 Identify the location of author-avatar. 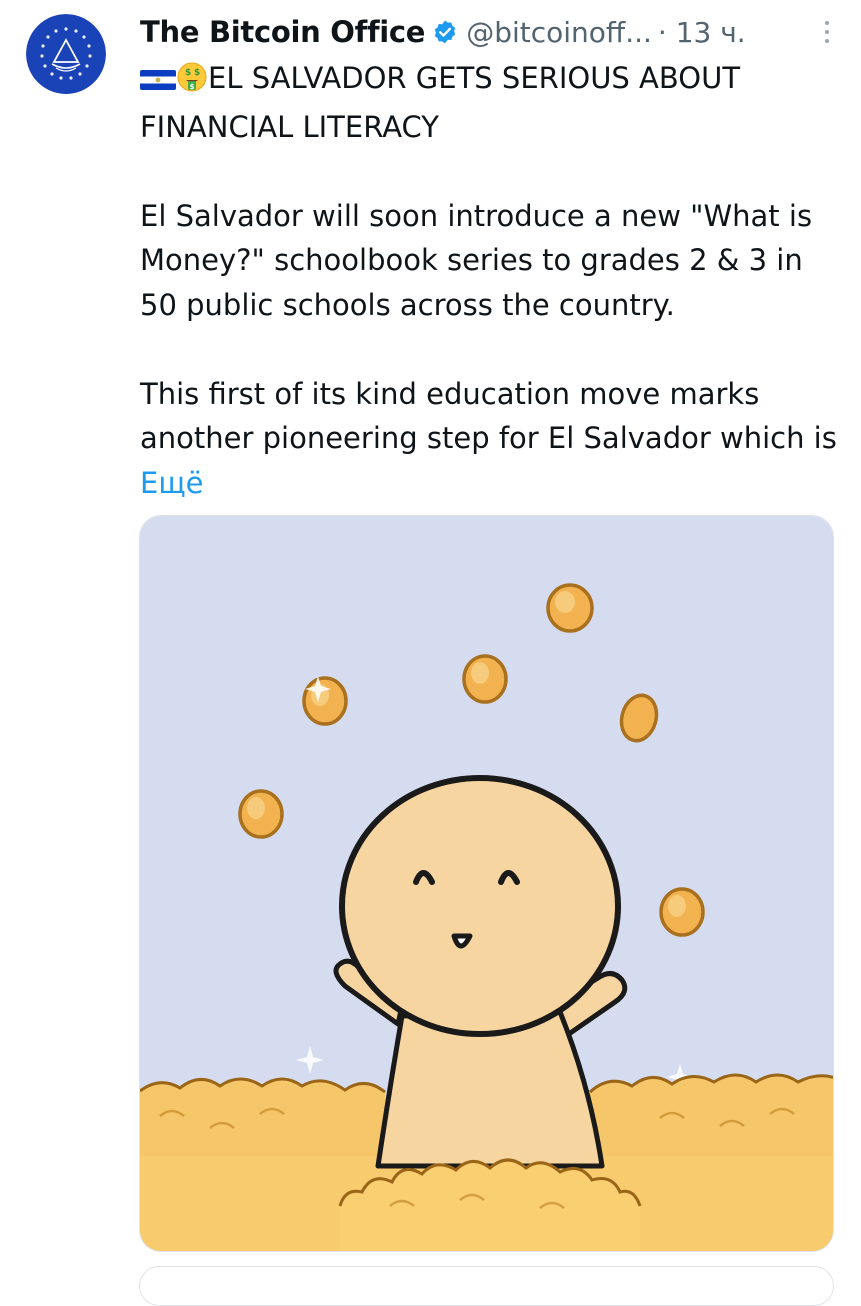
(66, 54).